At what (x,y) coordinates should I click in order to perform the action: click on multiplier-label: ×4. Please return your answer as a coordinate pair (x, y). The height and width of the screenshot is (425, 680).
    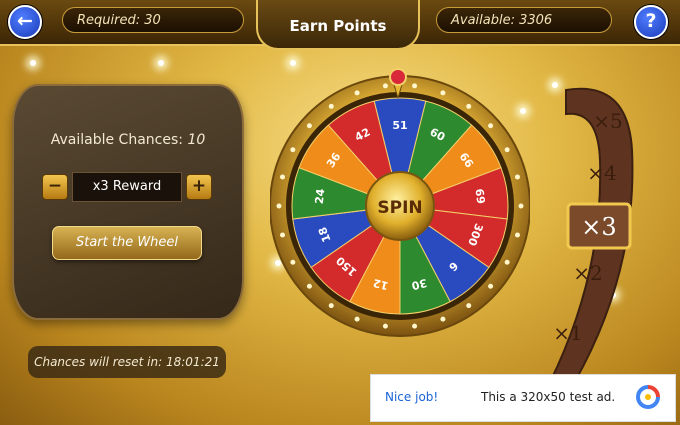
    Looking at the image, I should click on (601, 173).